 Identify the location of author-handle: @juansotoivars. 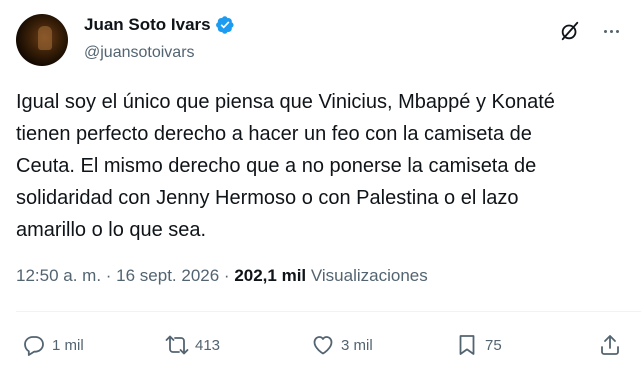
(139, 53).